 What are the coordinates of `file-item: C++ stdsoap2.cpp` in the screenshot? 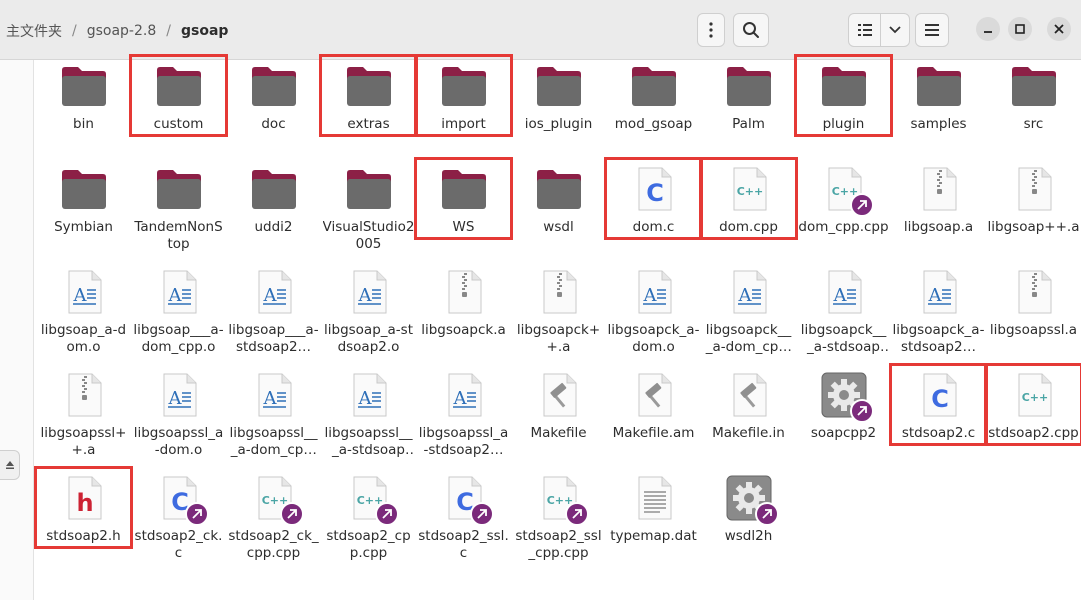 It's located at (1032, 418).